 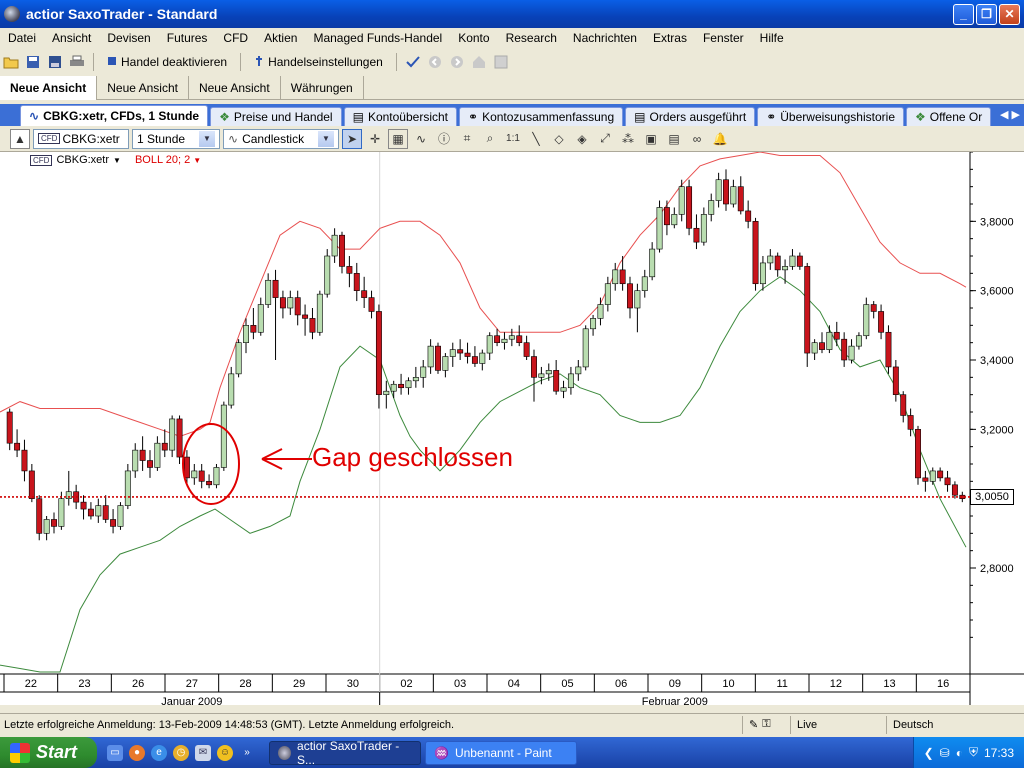 I want to click on doc-tab-account-summary: ⚭ Kontozusammenfassung, so click(x=541, y=116).